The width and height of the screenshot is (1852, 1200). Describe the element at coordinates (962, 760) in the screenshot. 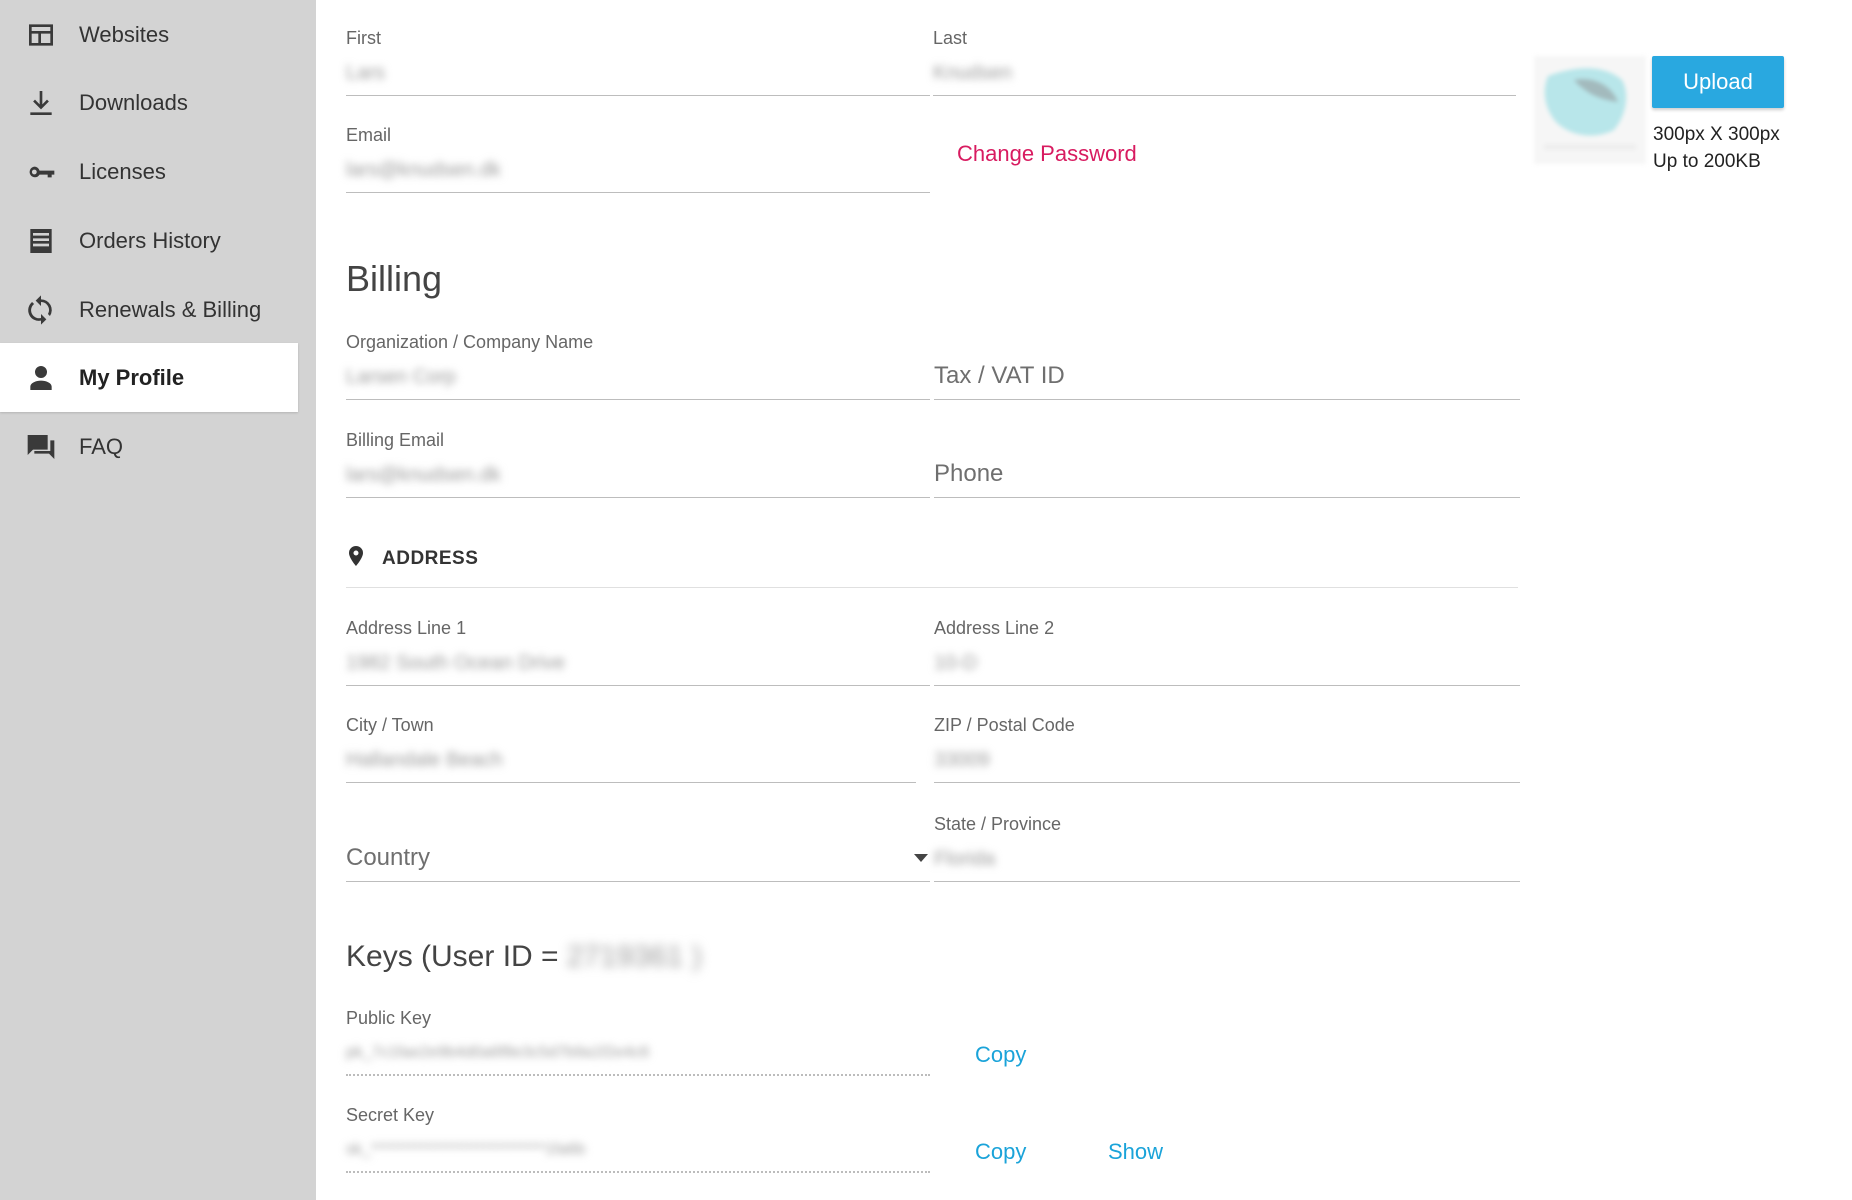

I see `zip-value: 33009` at that location.